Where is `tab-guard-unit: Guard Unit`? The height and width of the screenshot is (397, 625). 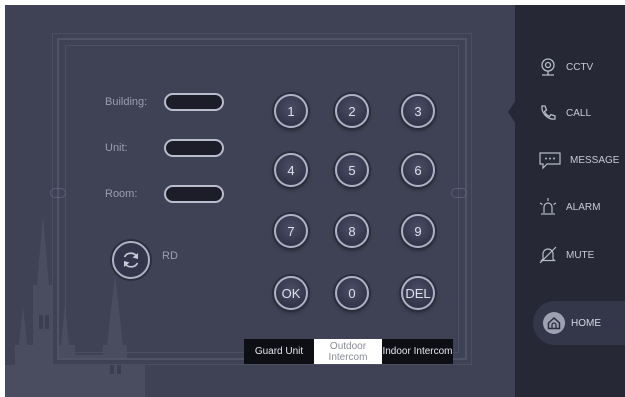
tab-guard-unit: Guard Unit is located at coordinates (279, 351).